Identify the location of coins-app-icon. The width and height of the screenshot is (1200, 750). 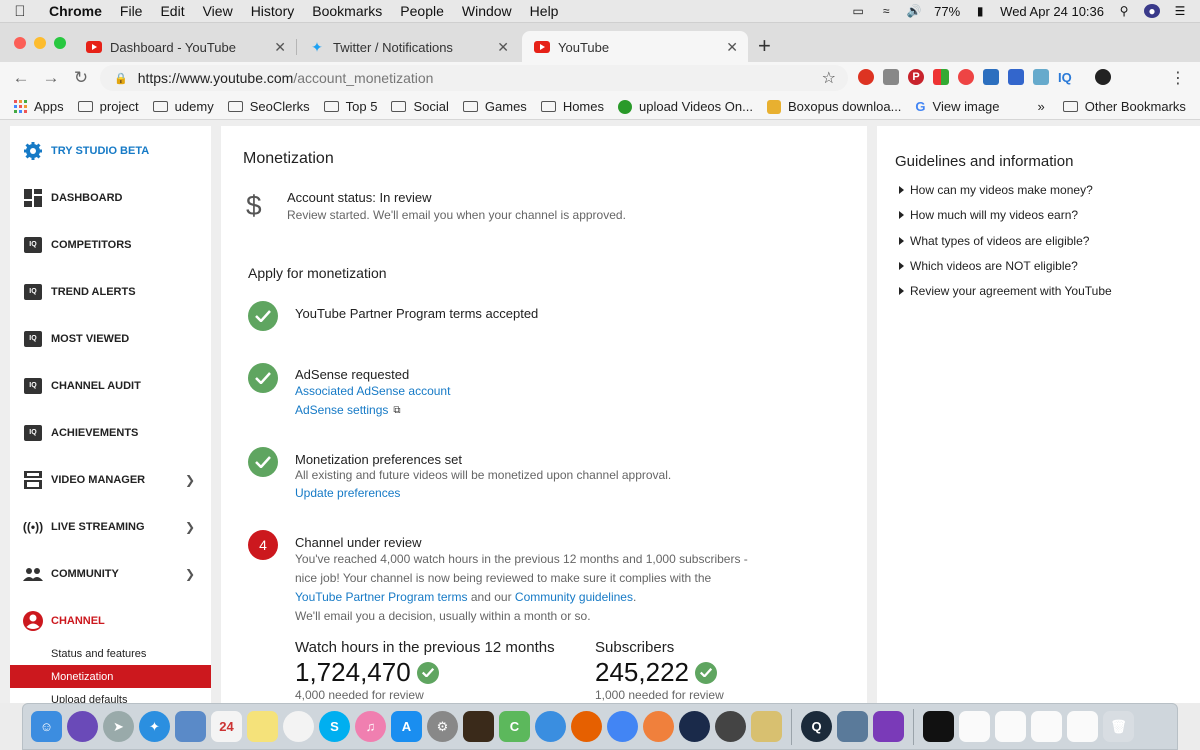
(766, 726).